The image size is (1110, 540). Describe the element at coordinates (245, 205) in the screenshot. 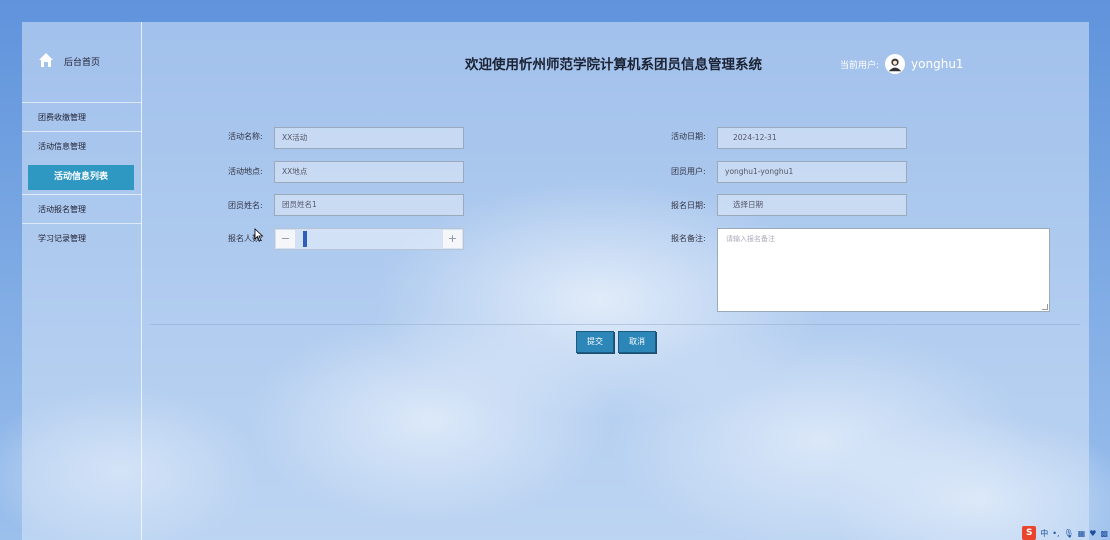

I see `member-name-label: 团员姓名:` at that location.